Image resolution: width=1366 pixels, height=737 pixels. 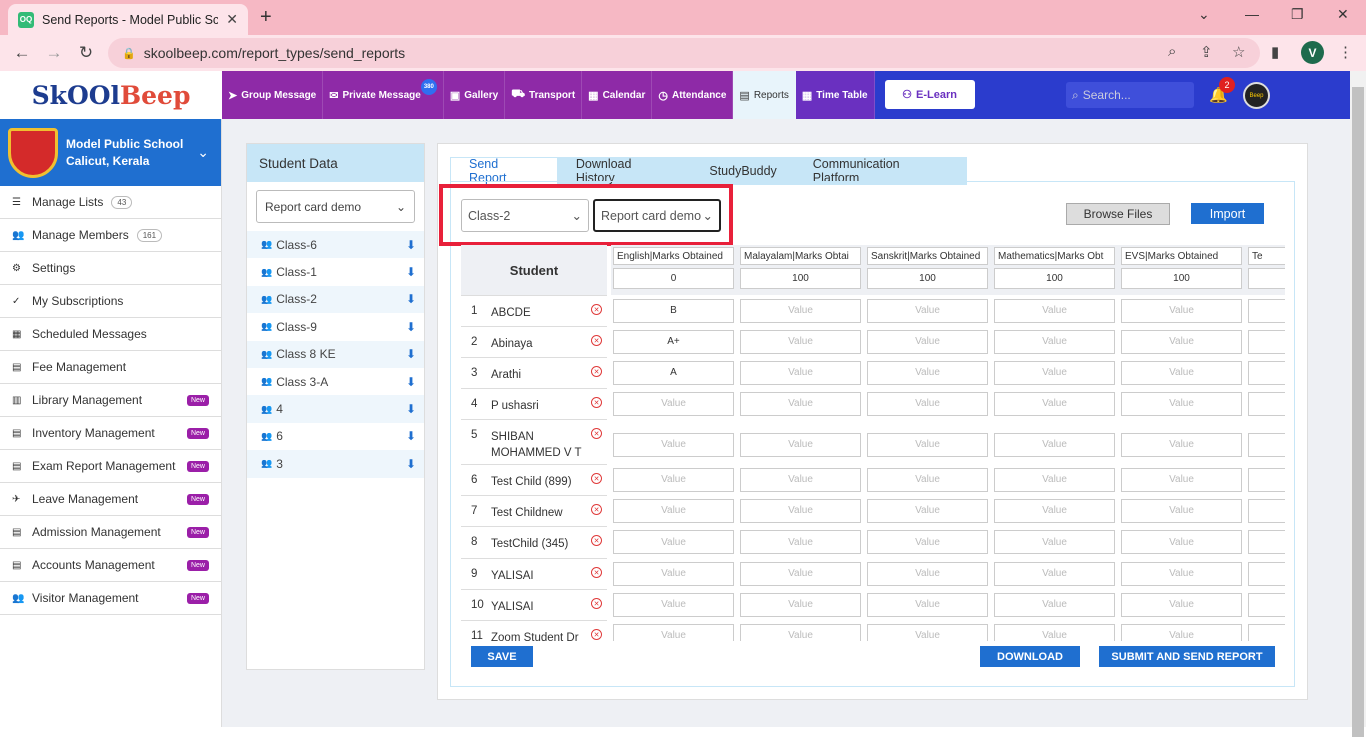 I want to click on submit-send-report-button: SUBMIT AND SEND REPORT, so click(x=1187, y=656).